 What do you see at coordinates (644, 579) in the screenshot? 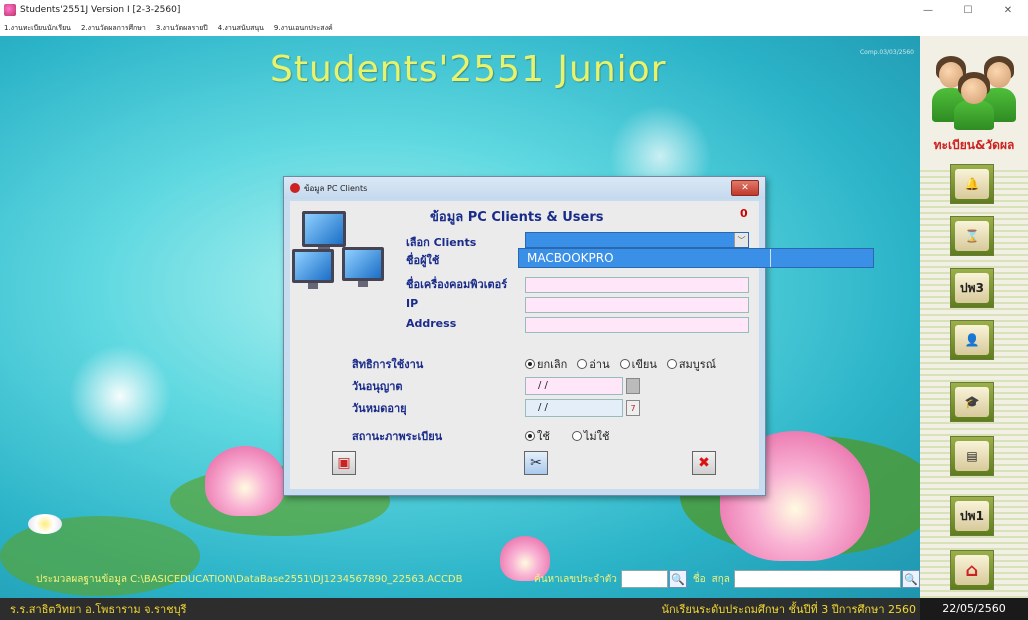
I see `search-id-input` at bounding box center [644, 579].